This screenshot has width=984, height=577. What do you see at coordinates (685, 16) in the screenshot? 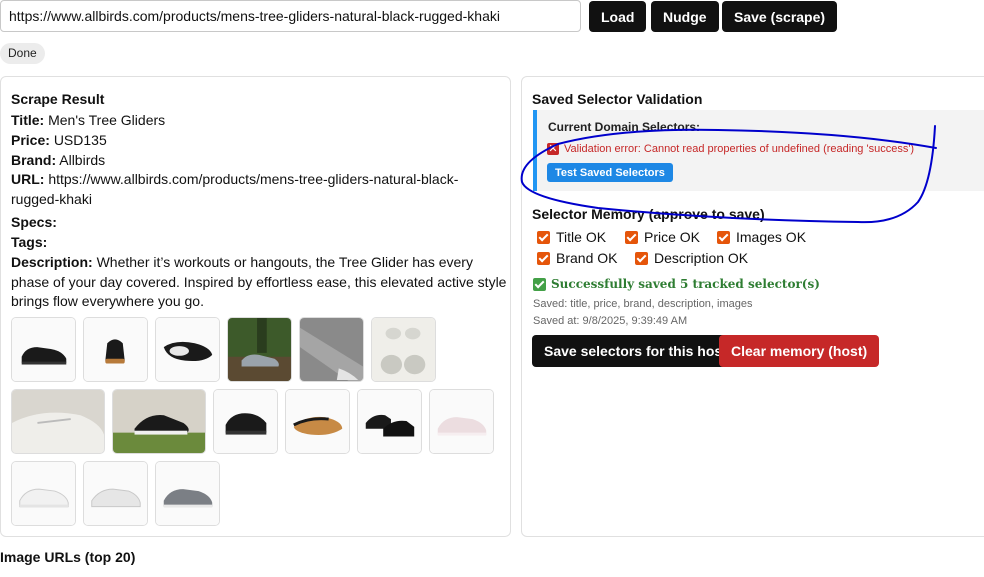
I see `nudge-button: Nudge` at bounding box center [685, 16].